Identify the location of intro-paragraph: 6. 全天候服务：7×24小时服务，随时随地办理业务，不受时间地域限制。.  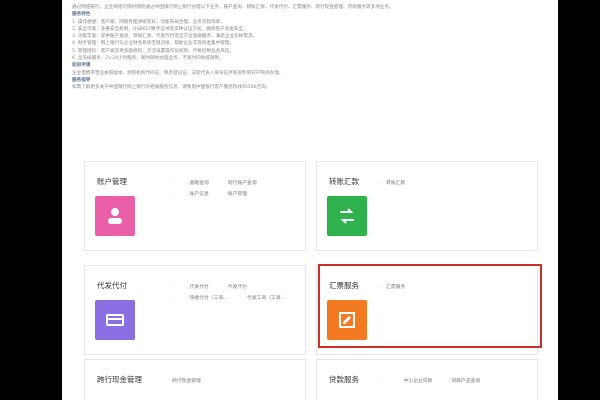
(148, 59).